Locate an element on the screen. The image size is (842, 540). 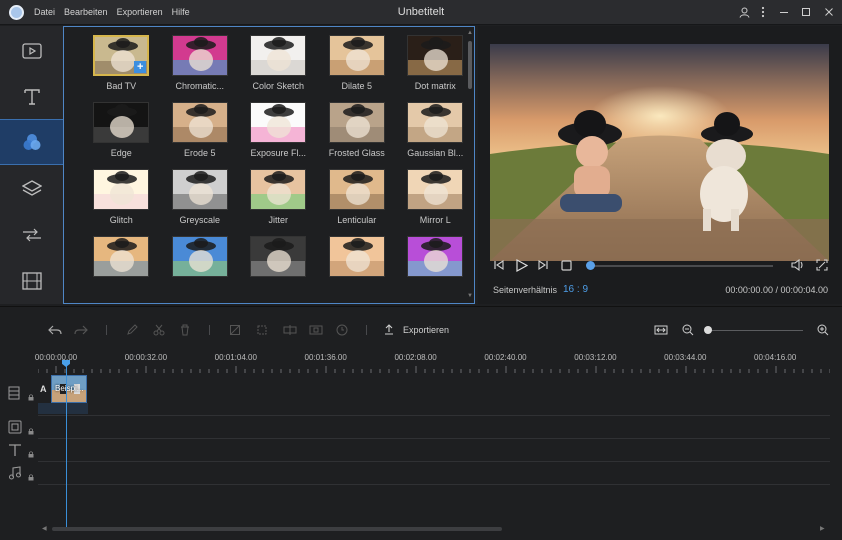
volume-icon is located at coordinates (798, 265).